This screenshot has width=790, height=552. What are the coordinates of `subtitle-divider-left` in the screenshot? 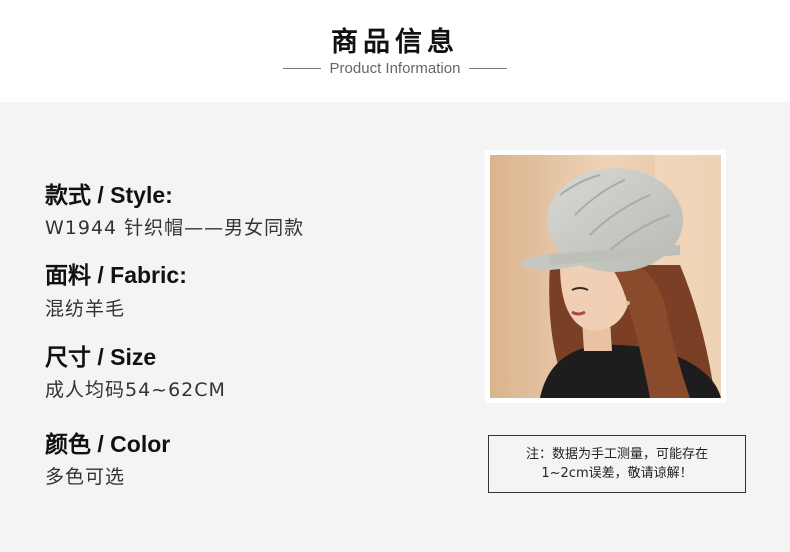 It's located at (301, 68).